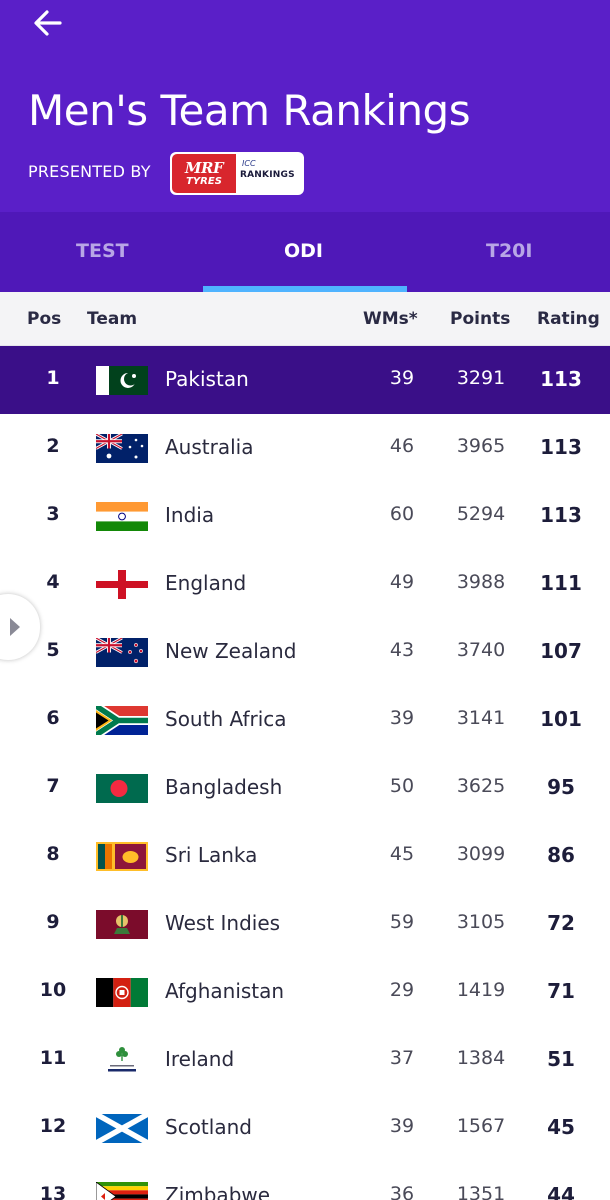 The height and width of the screenshot is (1200, 610). I want to click on row-rating: 111, so click(561, 583).